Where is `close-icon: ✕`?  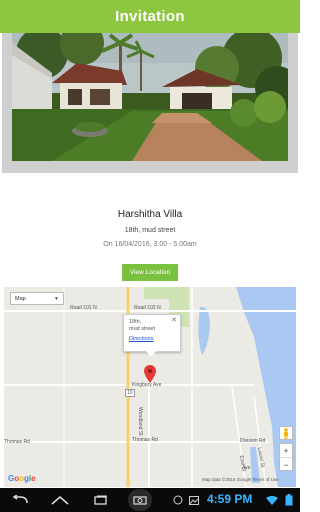 close-icon: ✕ is located at coordinates (174, 320).